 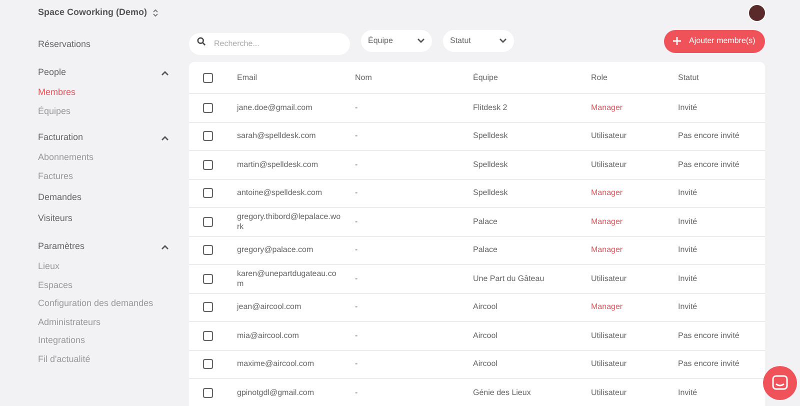 I want to click on table-cell: mia@aircool.com, so click(x=268, y=335).